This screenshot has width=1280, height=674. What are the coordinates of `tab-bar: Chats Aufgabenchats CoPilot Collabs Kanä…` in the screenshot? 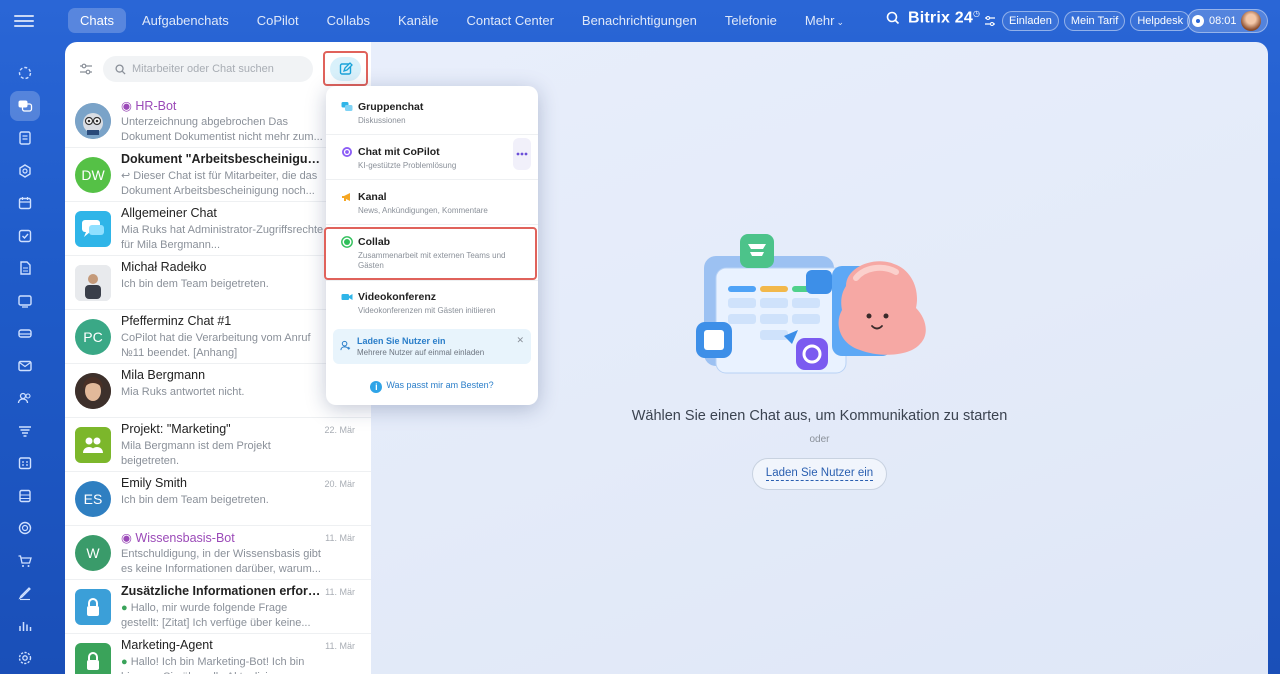 It's located at (464, 20).